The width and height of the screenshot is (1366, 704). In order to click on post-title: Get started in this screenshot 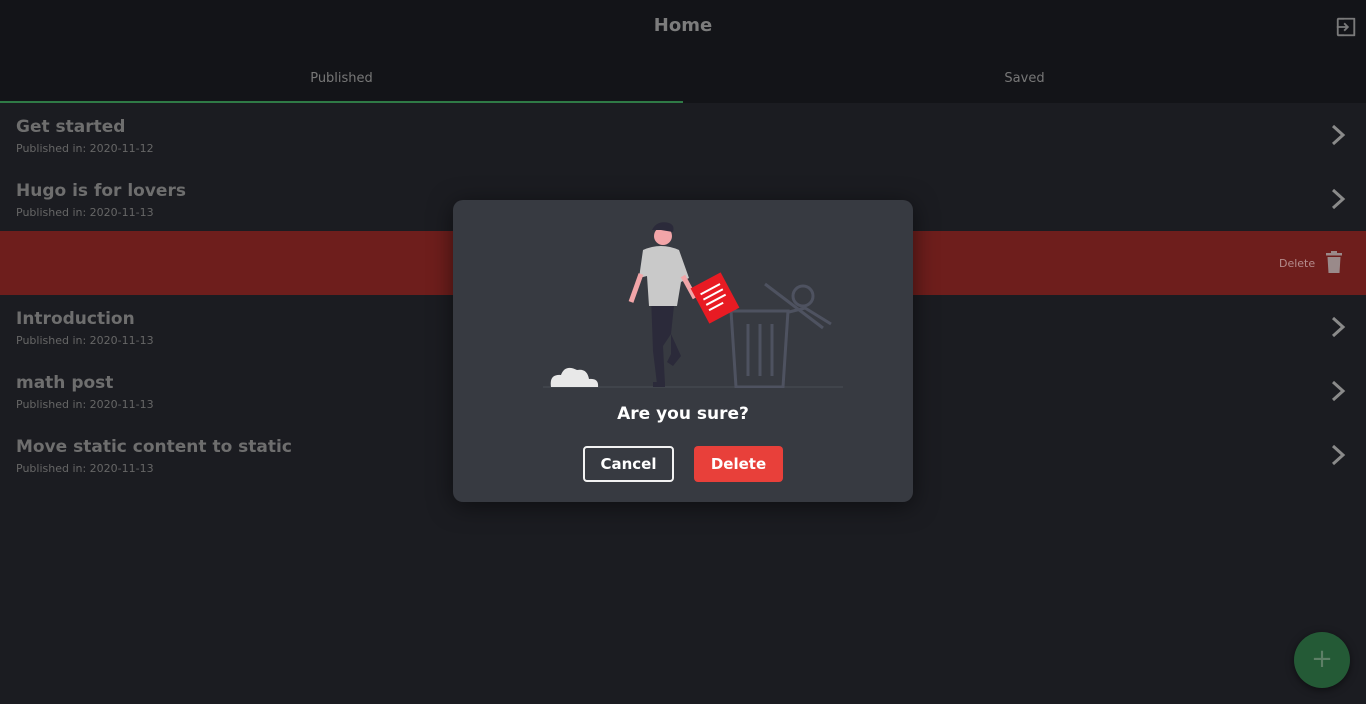, I will do `click(71, 127)`.